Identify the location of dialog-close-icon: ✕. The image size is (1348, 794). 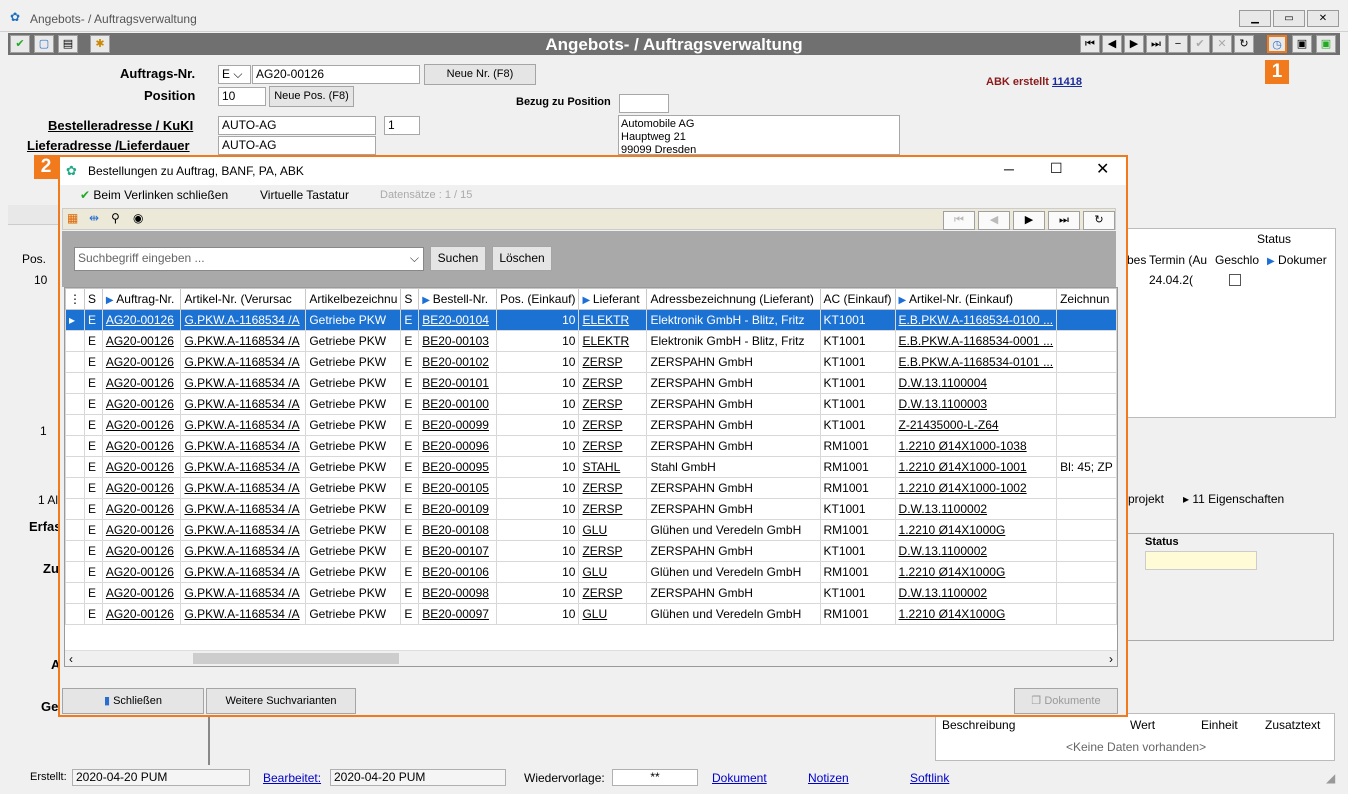
(1102, 169).